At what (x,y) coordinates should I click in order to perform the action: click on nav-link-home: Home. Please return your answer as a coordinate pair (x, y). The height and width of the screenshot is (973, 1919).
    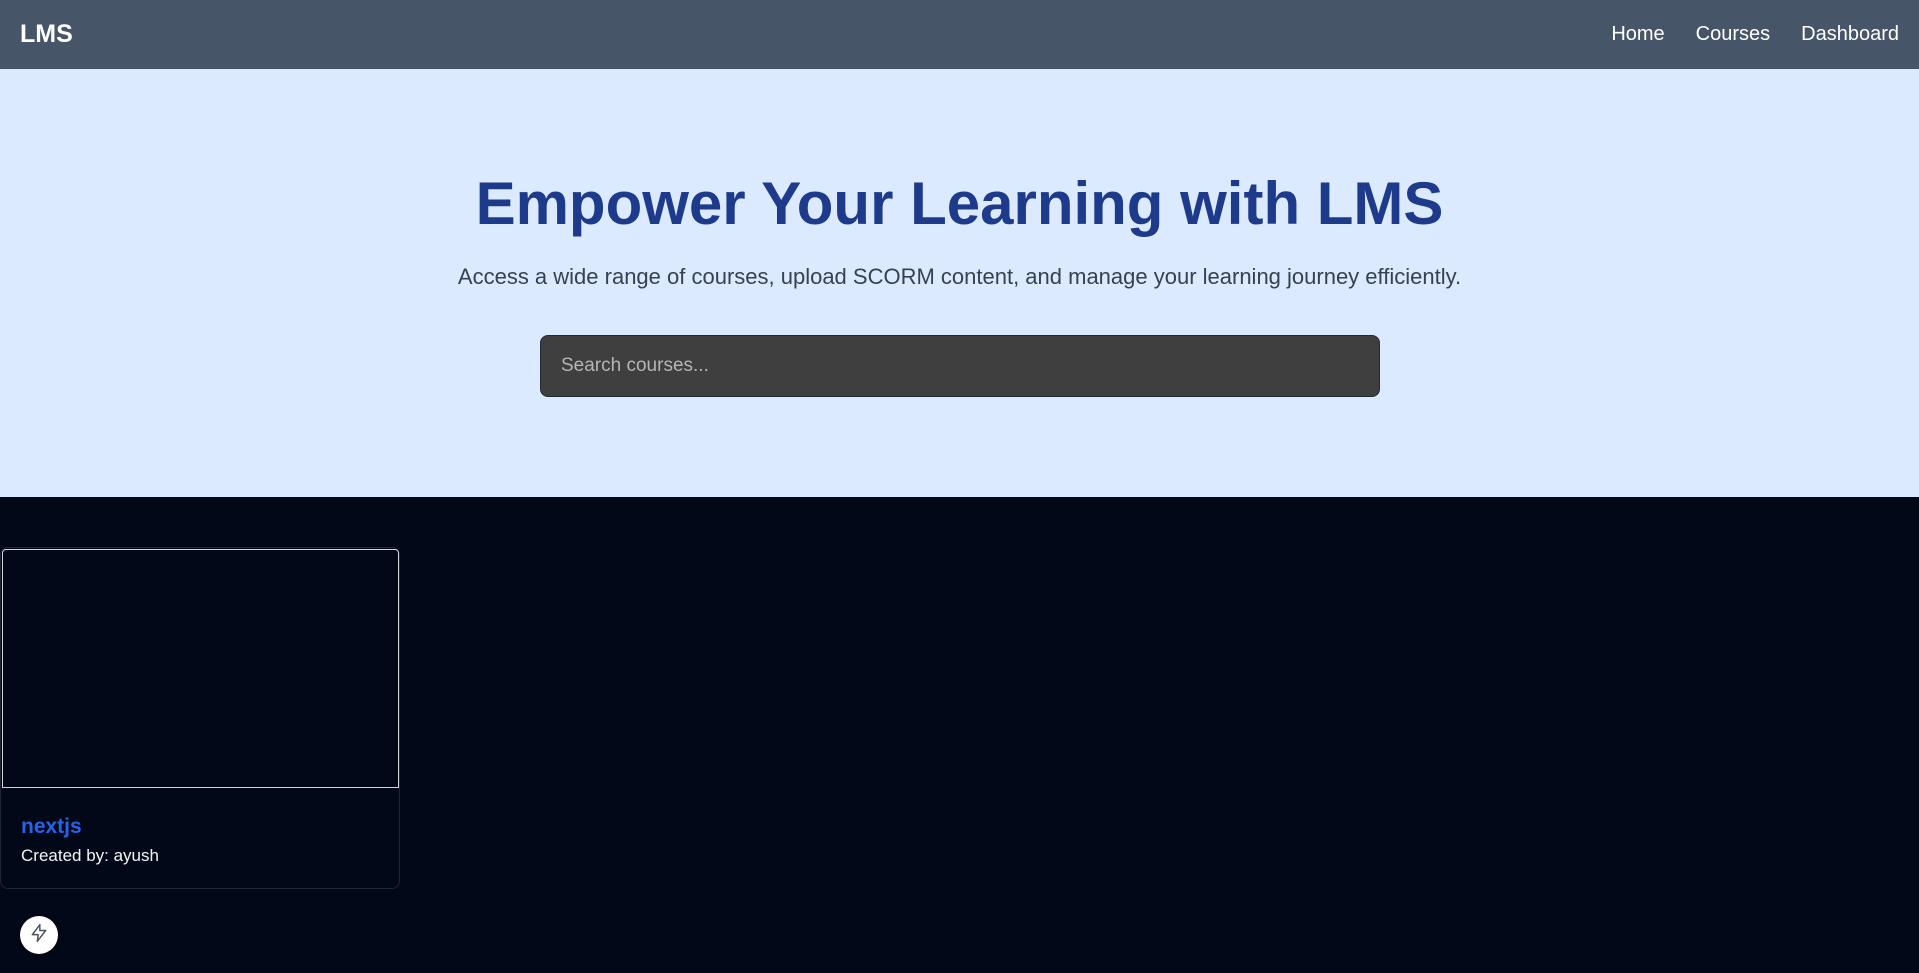
    Looking at the image, I should click on (1637, 34).